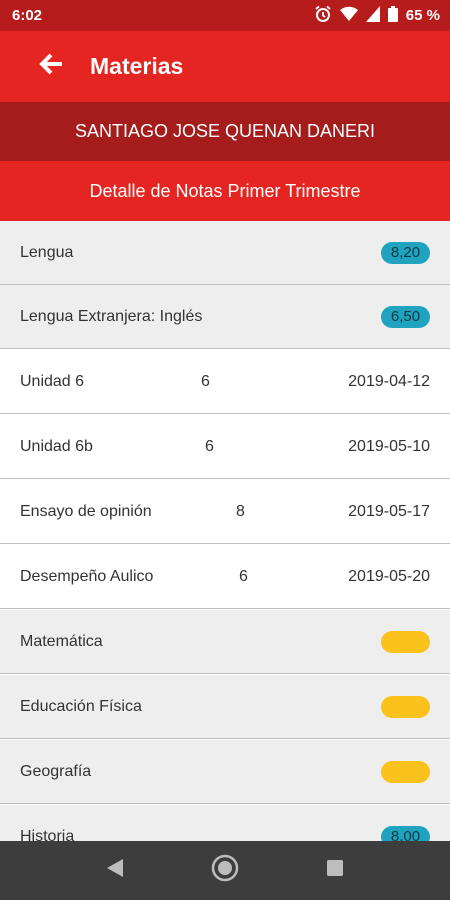 Image resolution: width=450 pixels, height=900 pixels. I want to click on subject-row-geografia: Geografía, so click(225, 772).